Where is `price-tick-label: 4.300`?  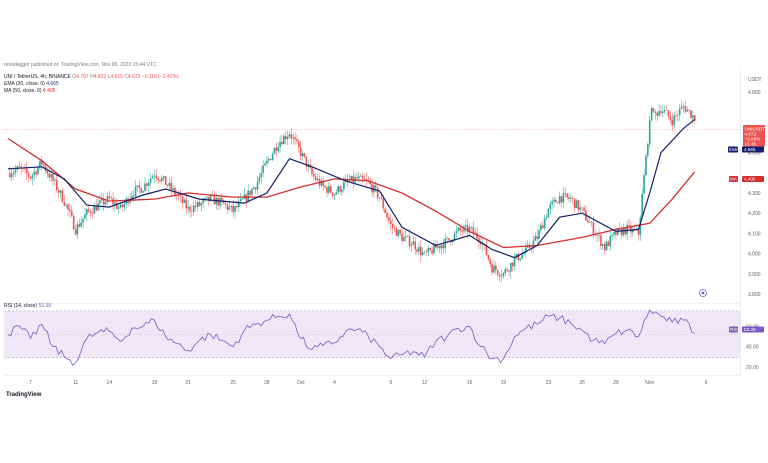 price-tick-label: 4.300 is located at coordinates (754, 194).